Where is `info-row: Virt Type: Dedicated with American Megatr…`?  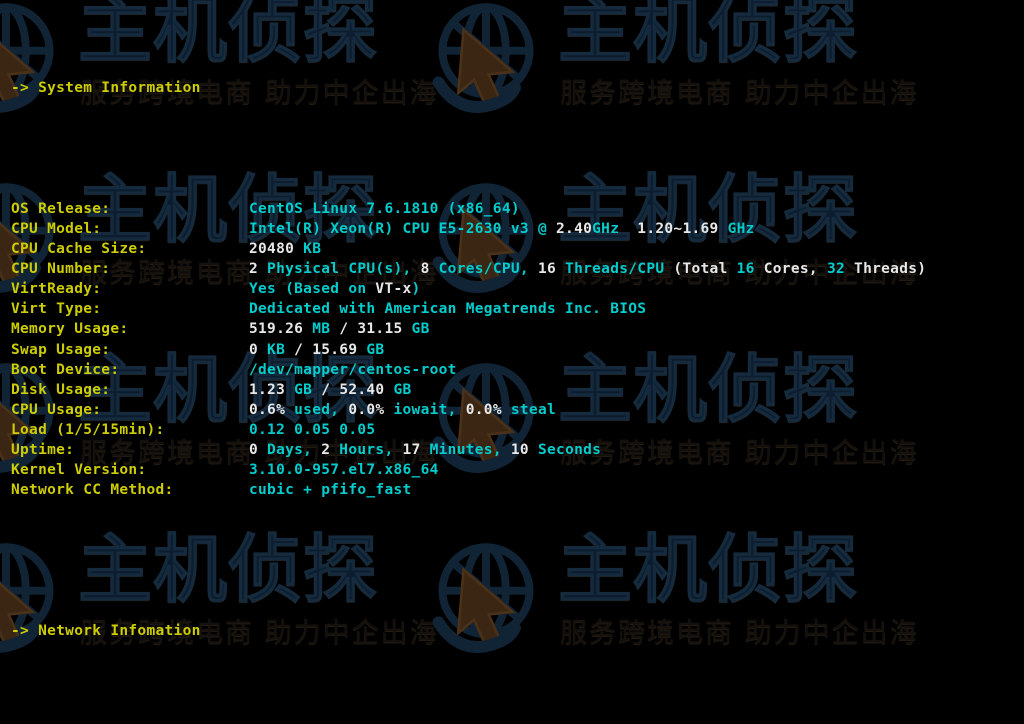
info-row: Virt Type: Dedicated with American Megatr… is located at coordinates (517, 309).